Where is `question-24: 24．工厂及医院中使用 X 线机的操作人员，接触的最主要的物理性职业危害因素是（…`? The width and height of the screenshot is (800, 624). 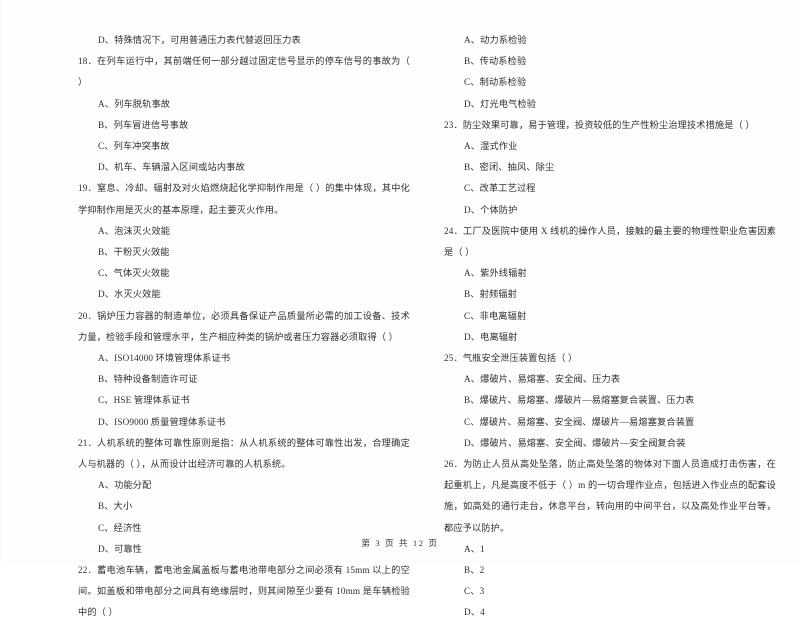
question-24: 24．工厂及医院中使用 X 线机的操作人员，接触的最主要的物理性职业危害因素是（… is located at coordinates (610, 284).